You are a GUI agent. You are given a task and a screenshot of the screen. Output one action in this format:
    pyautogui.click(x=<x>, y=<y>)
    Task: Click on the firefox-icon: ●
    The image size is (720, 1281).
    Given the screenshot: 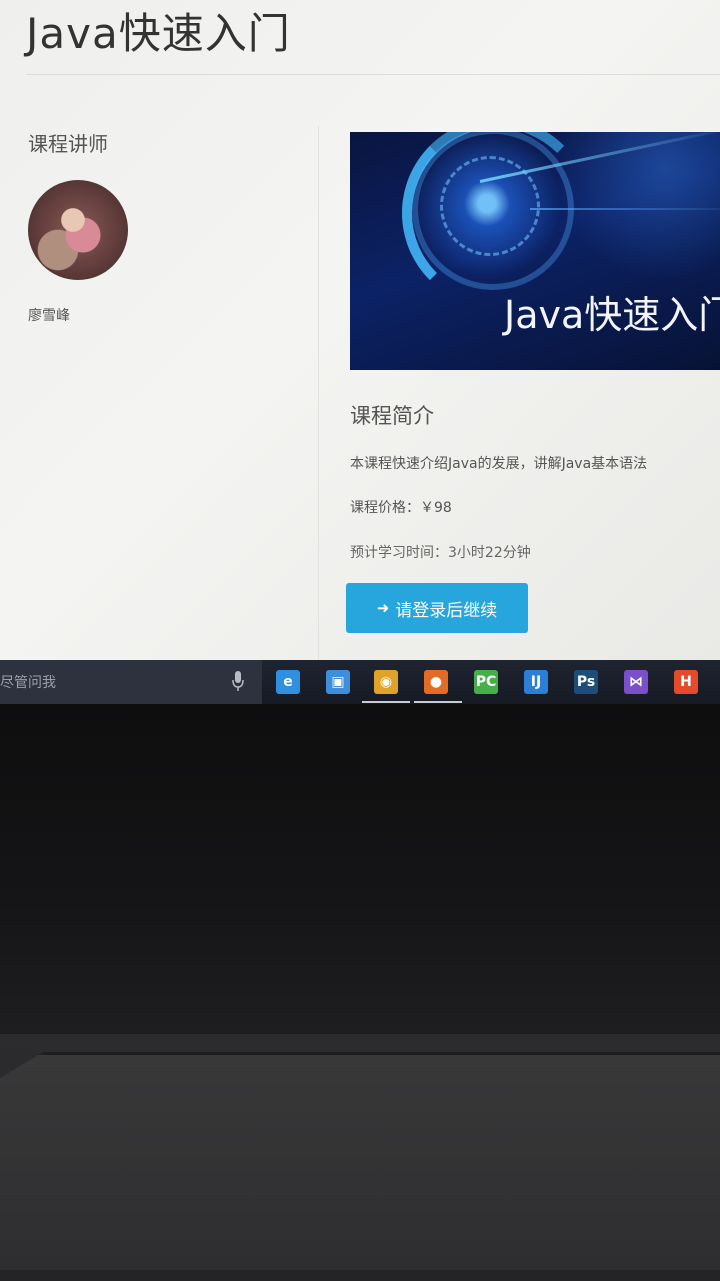 What is the action you would take?
    pyautogui.click(x=436, y=682)
    